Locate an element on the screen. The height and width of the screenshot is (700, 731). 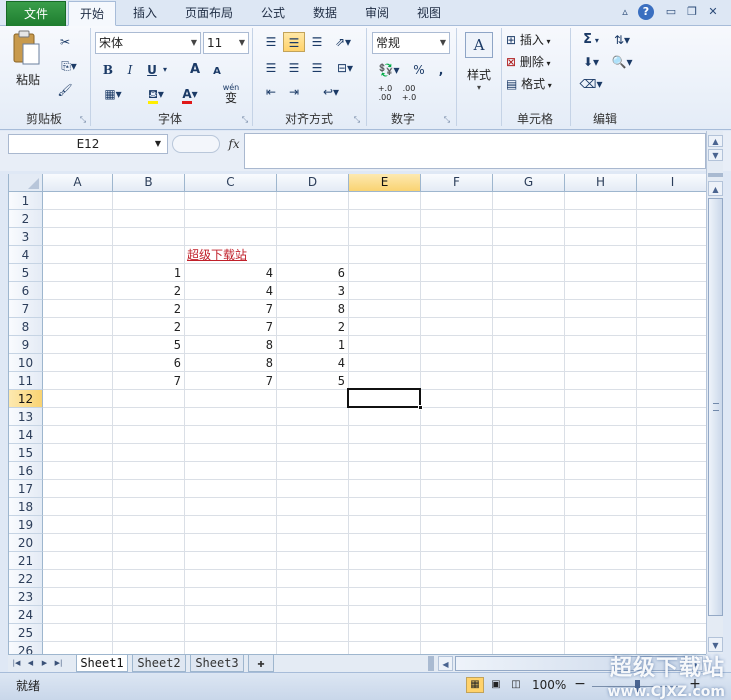
insert-cells-button: ⊞ 插入 ▾ is located at coordinates (536, 40).